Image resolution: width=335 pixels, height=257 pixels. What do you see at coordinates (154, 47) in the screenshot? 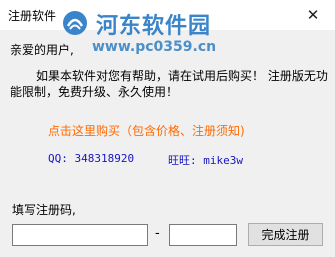
I see `watermark-url: www.pc0359.cn` at bounding box center [154, 47].